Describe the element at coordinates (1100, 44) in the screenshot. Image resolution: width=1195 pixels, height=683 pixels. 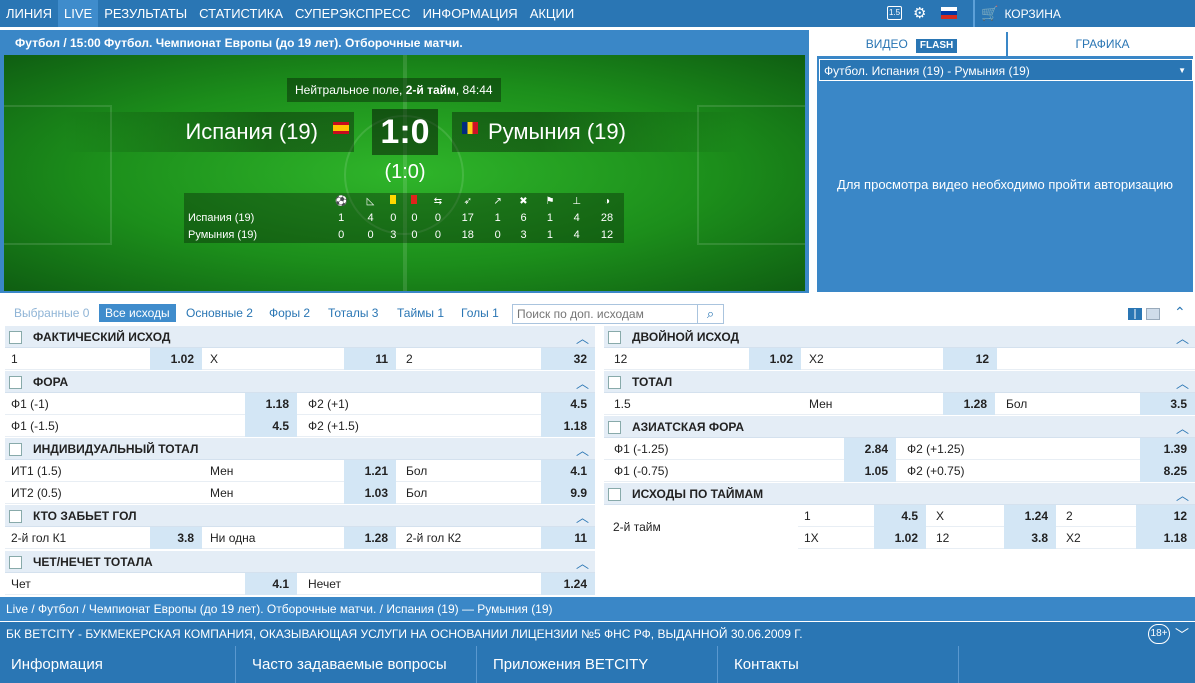
I see `tab-graphics: ГРАФИКА` at that location.